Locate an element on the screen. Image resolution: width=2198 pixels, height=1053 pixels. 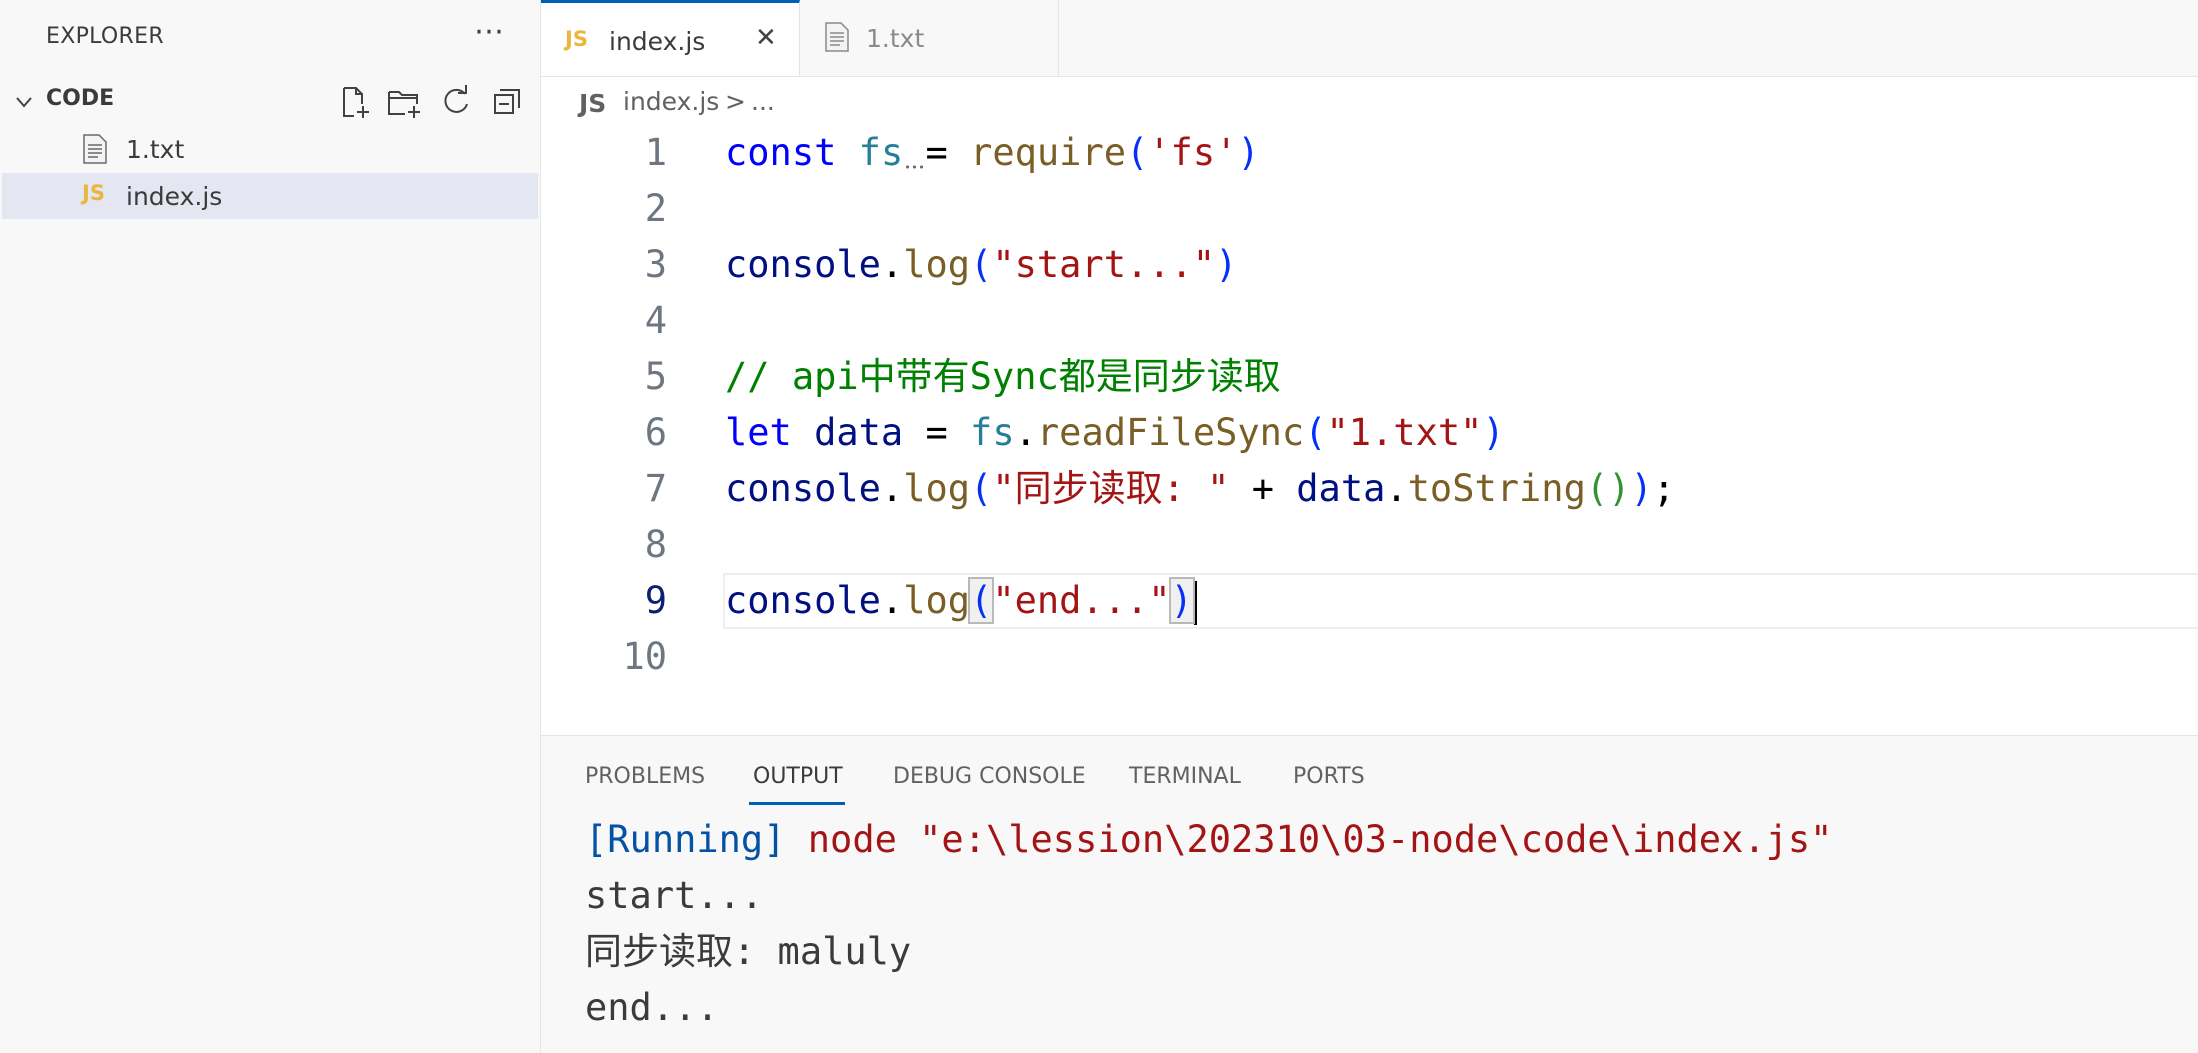
tab-label: index.js is located at coordinates (657, 41).